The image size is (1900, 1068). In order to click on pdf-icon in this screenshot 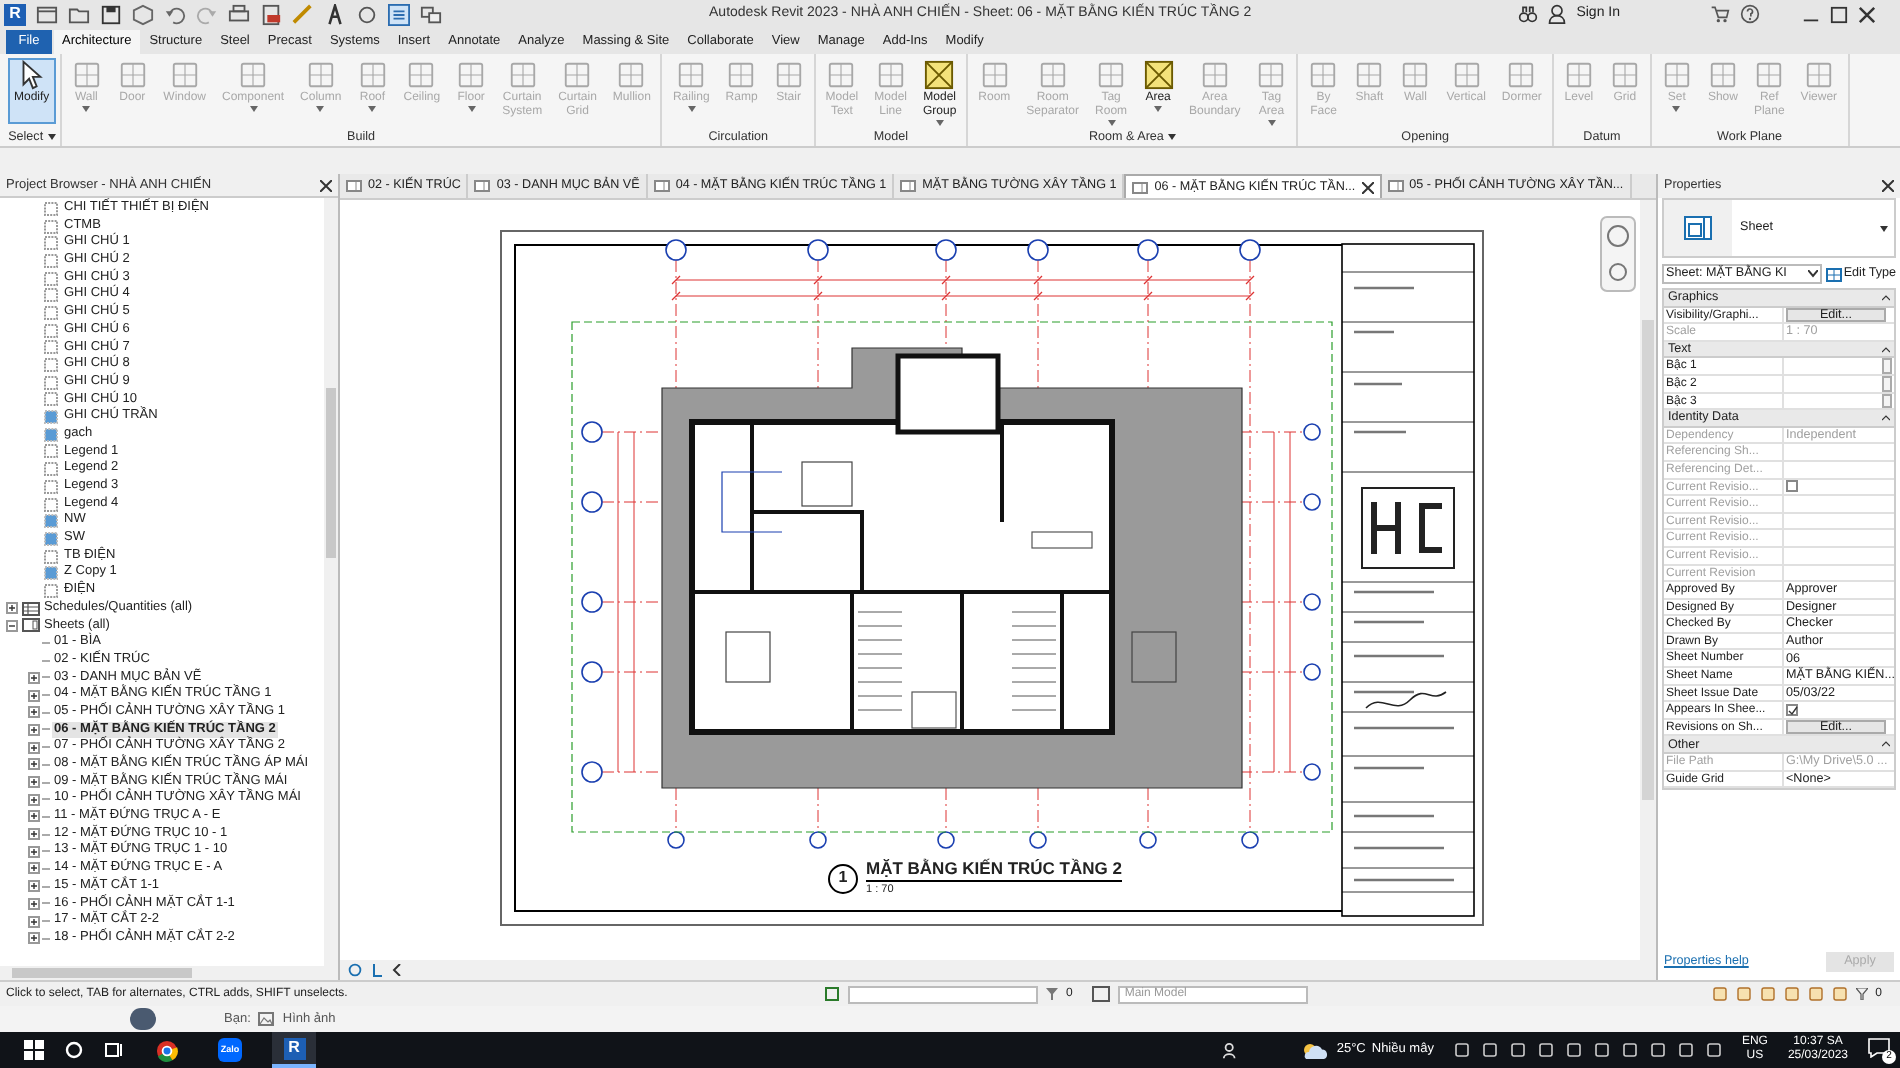, I will do `click(271, 14)`.